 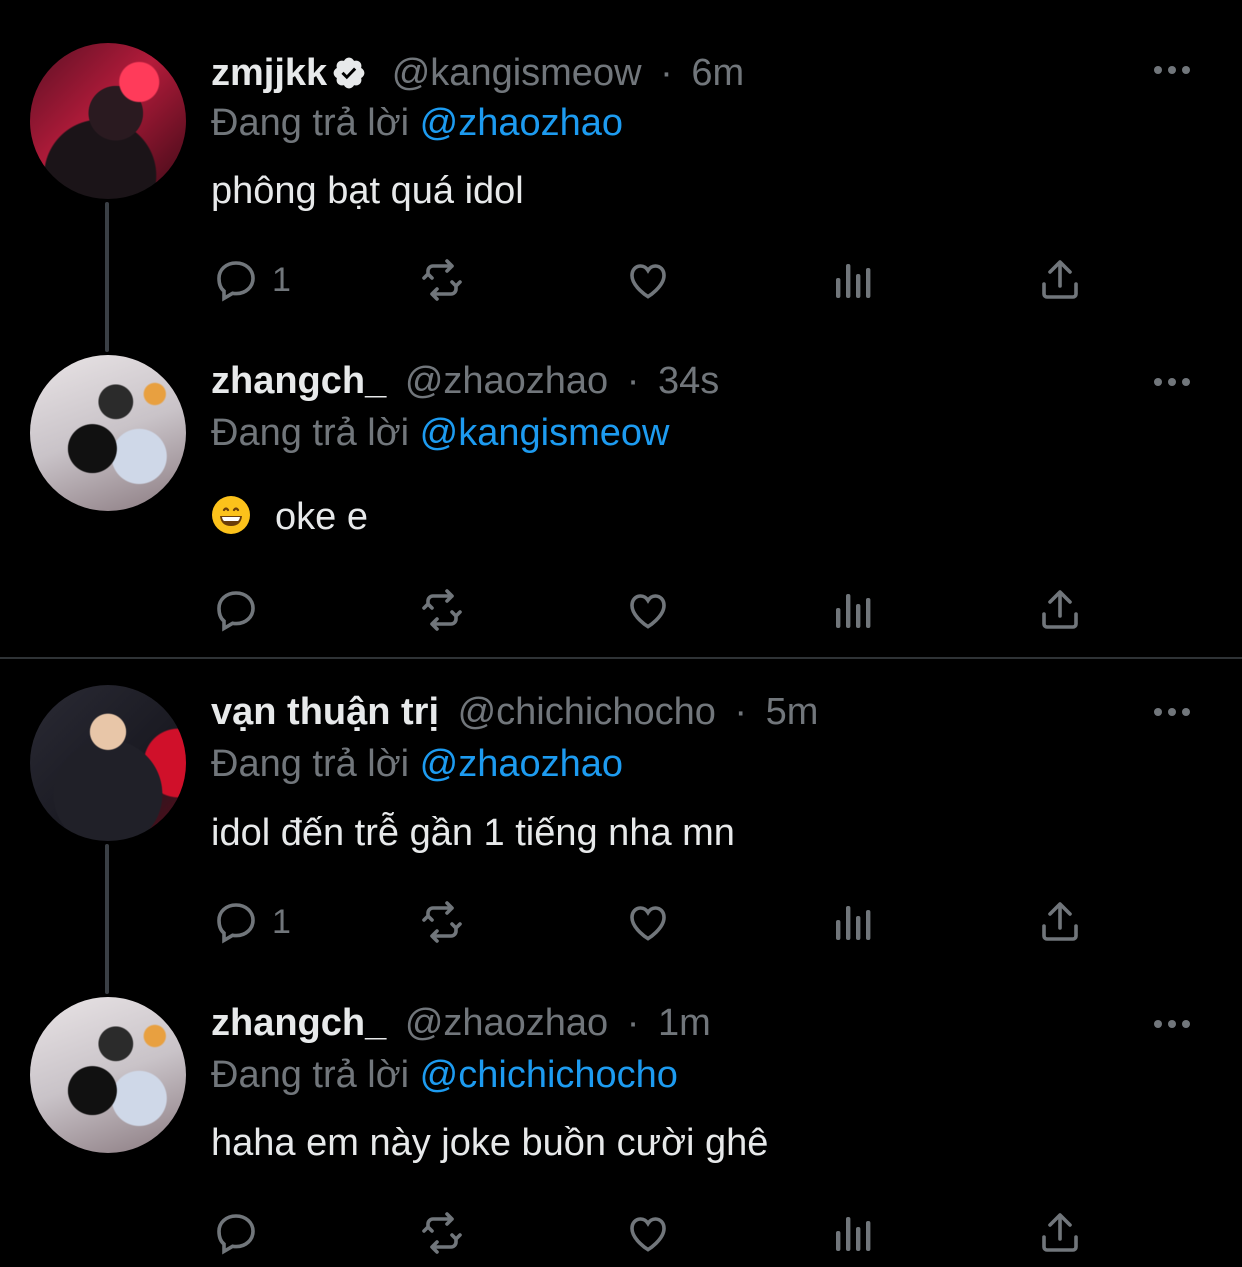 What do you see at coordinates (325, 712) in the screenshot?
I see `display-name: vạn thuận trị` at bounding box center [325, 712].